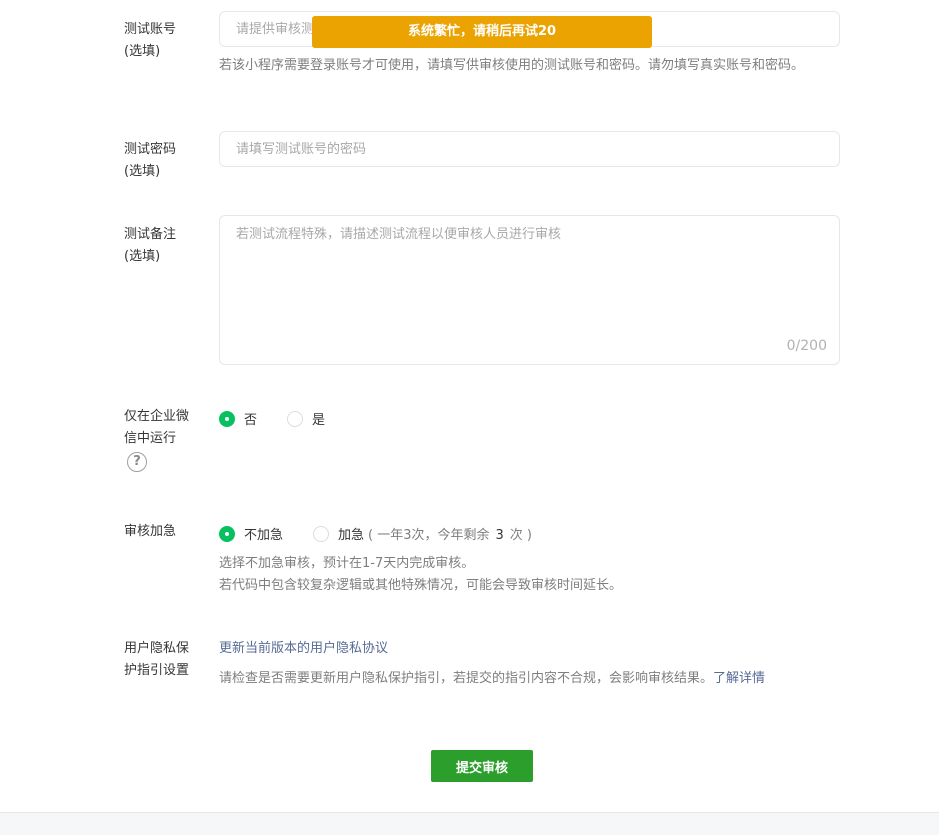 This screenshot has height=835, width=939. Describe the element at coordinates (150, 29) in the screenshot. I see `account-label-title: 测试账号` at that location.